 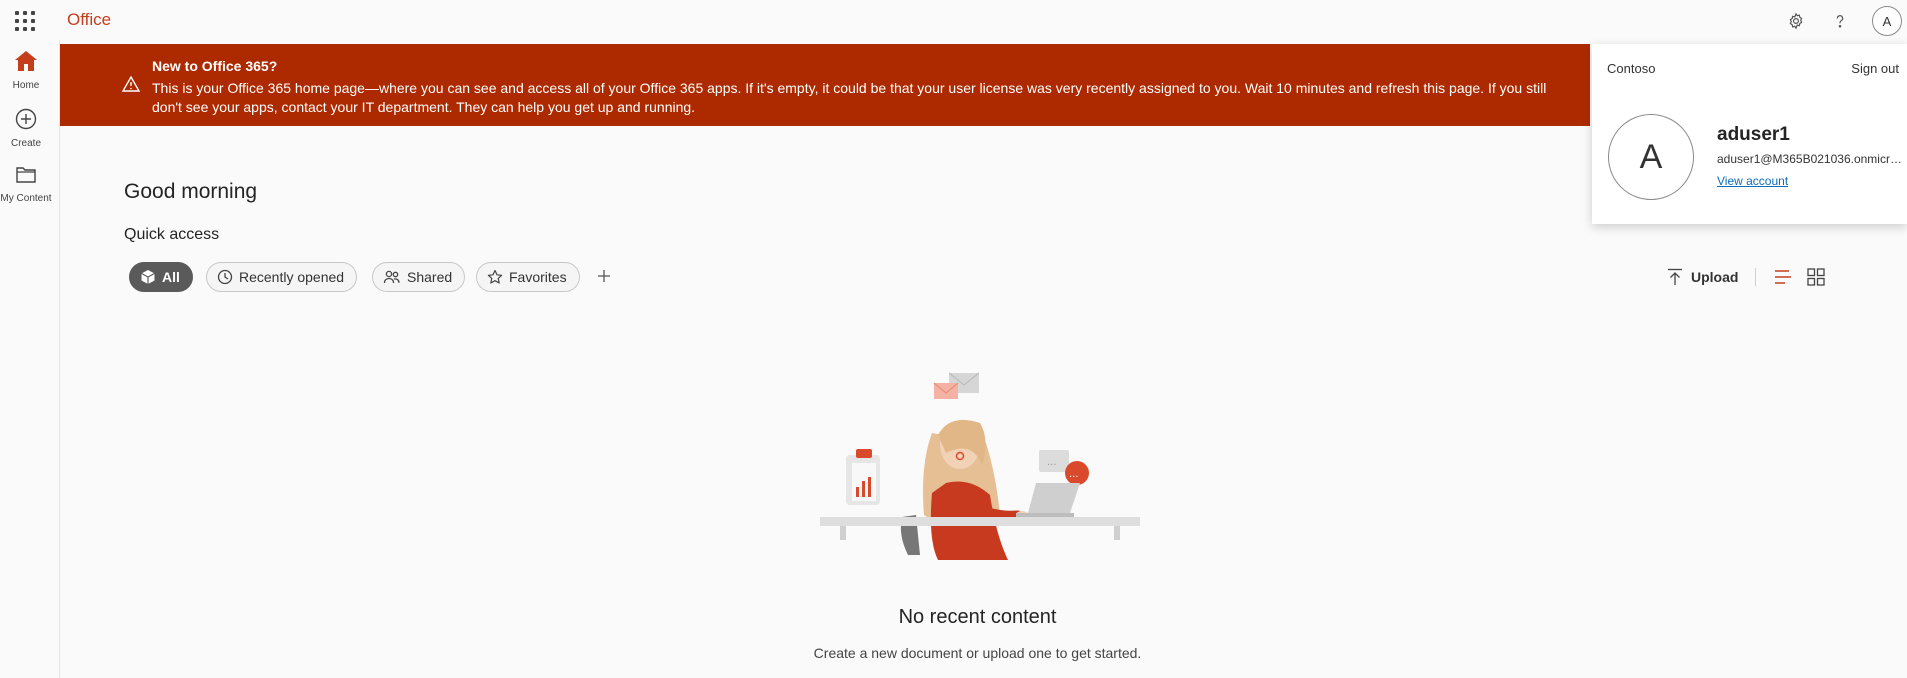 I want to click on sign-out-link: Sign out, so click(x=1875, y=68).